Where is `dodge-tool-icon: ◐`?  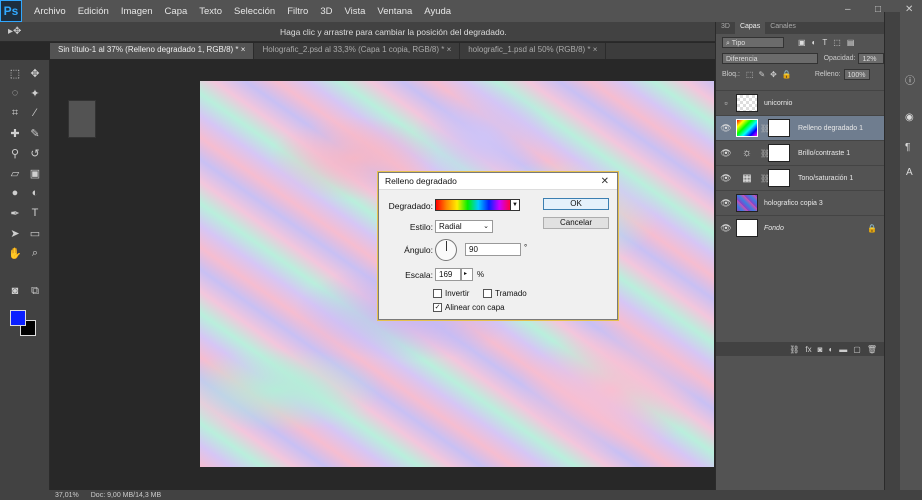 dodge-tool-icon: ◐ is located at coordinates (35, 193).